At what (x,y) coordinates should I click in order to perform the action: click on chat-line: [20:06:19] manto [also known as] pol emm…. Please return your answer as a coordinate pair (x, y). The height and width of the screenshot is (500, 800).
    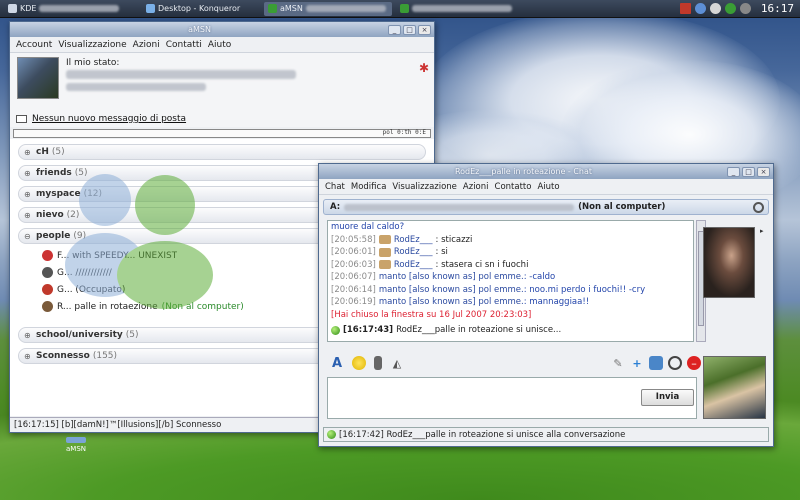
    Looking at the image, I should click on (460, 302).